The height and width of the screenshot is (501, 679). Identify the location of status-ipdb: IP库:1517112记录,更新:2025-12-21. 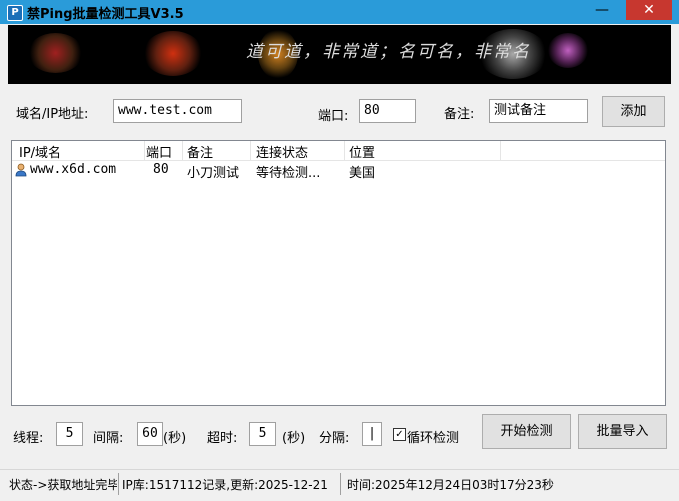
(225, 485).